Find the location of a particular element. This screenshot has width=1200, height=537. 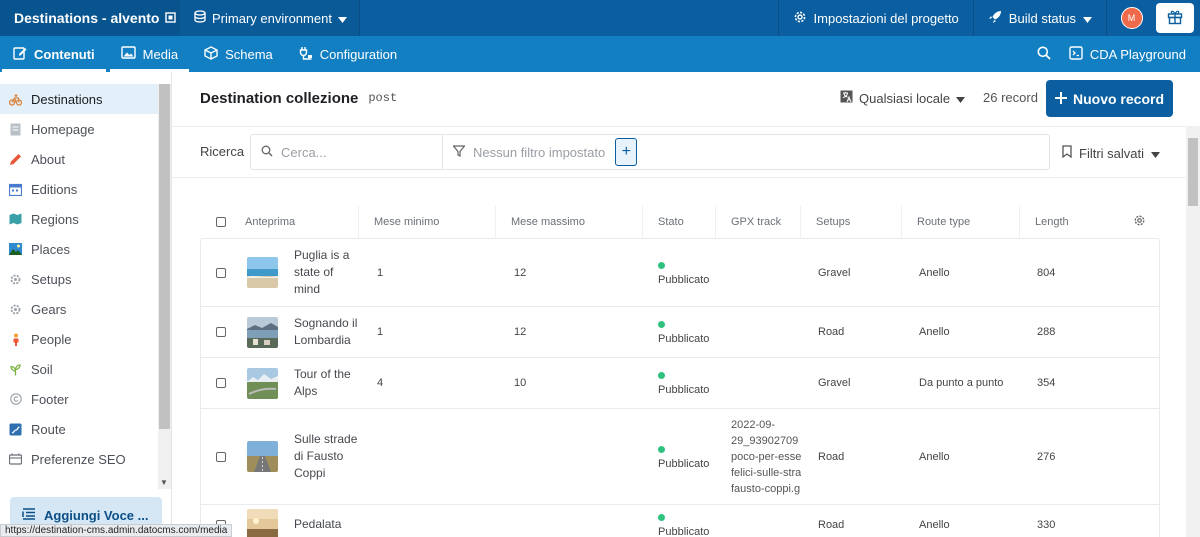

plugs-icon is located at coordinates (306, 54).